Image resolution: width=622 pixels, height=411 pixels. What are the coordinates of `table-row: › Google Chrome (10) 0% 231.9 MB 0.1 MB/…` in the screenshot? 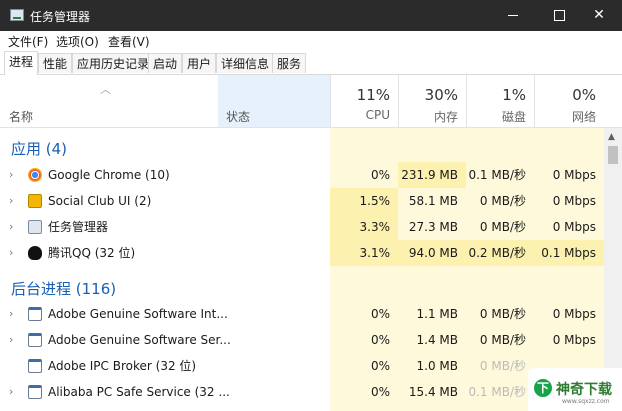 It's located at (302, 175).